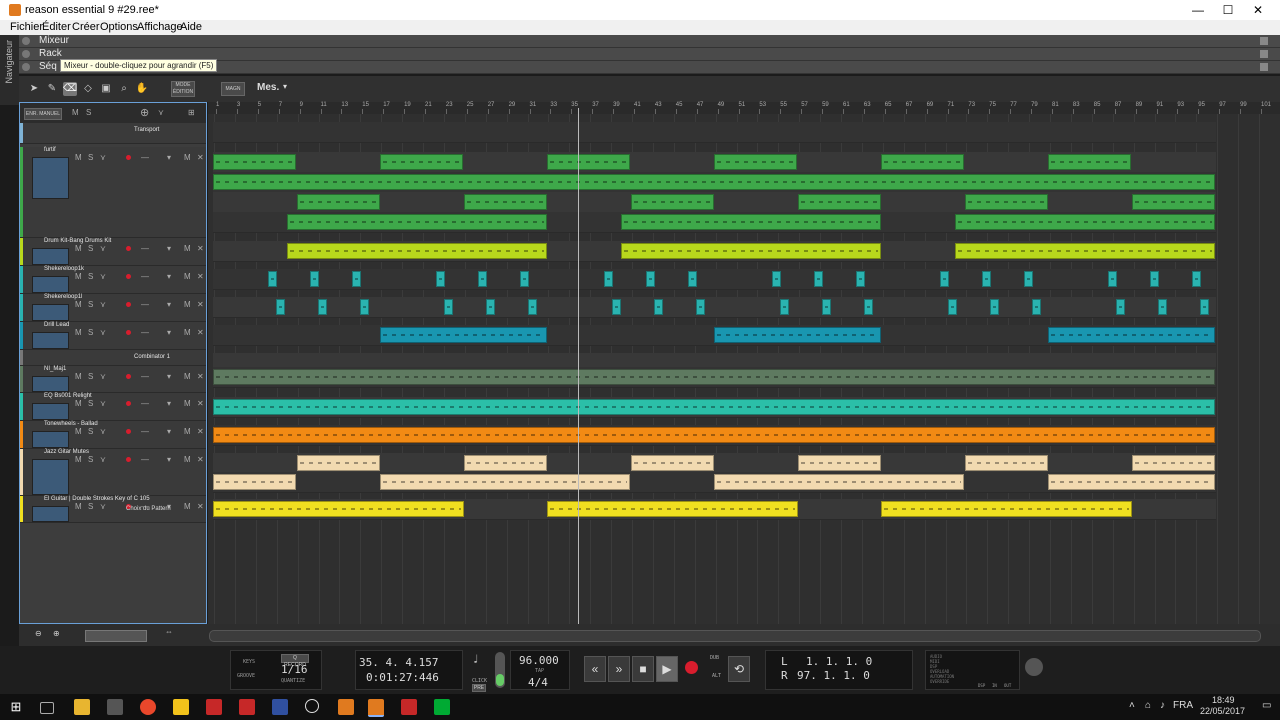 The height and width of the screenshot is (720, 1280). What do you see at coordinates (595, 669) in the screenshot?
I see `rewind-button: «` at bounding box center [595, 669].